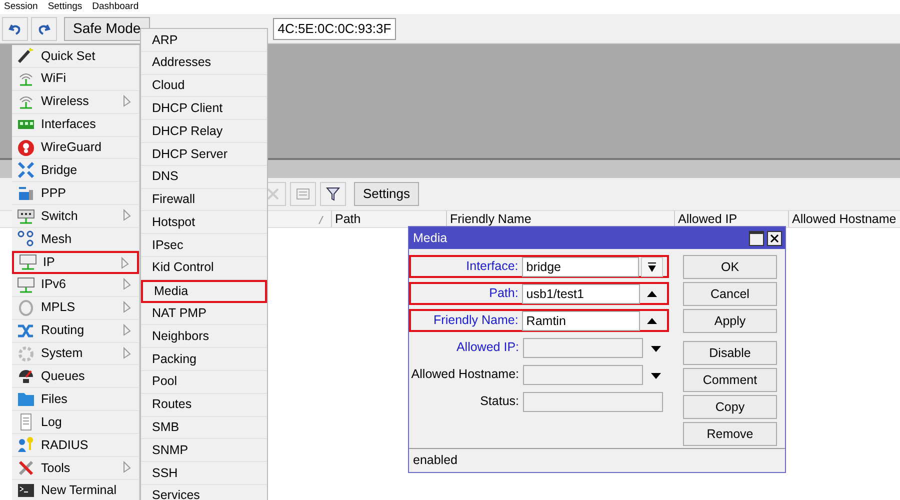  What do you see at coordinates (730, 380) in the screenshot?
I see `dialog-button: Comment` at bounding box center [730, 380].